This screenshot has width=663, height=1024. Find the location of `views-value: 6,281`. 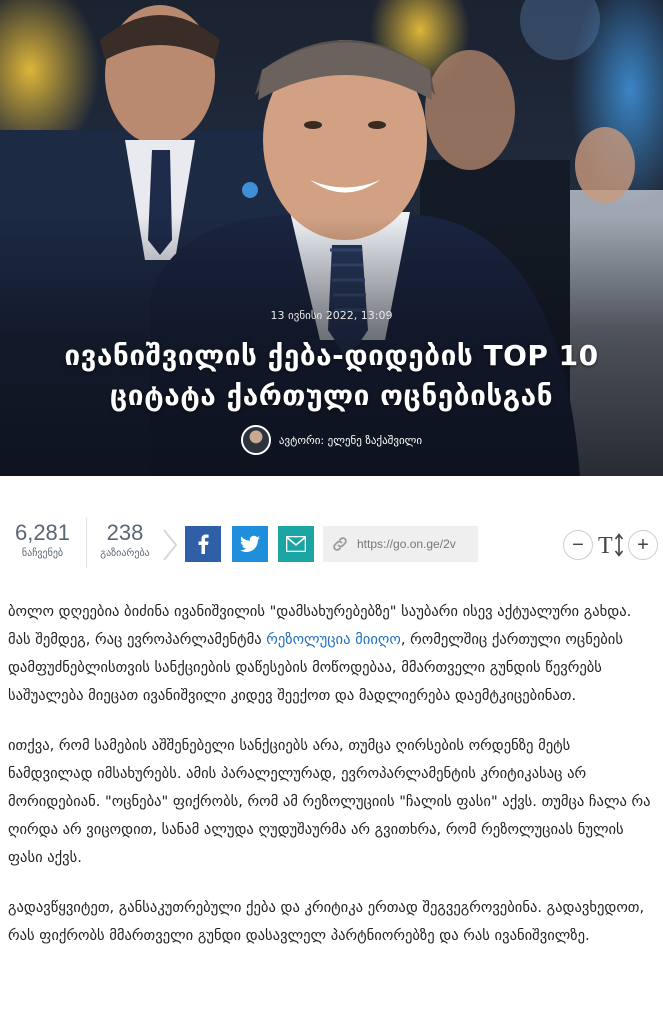

views-value: 6,281 is located at coordinates (42, 532).